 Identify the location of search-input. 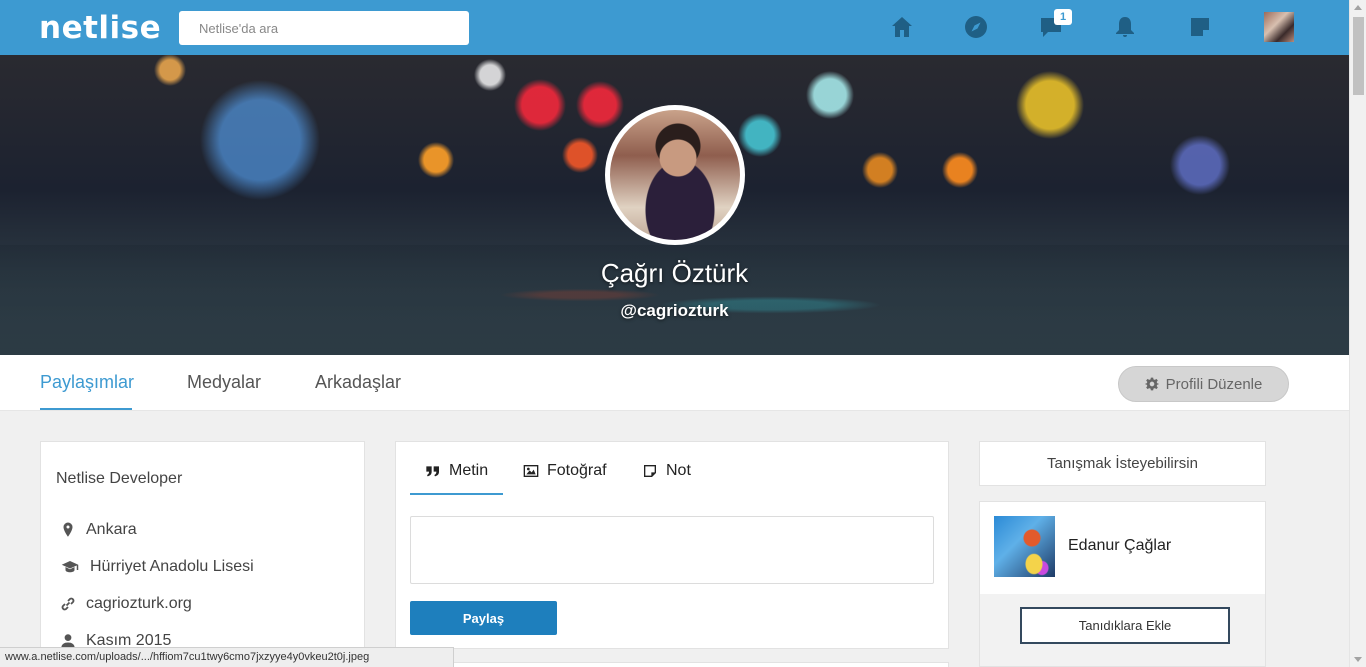
(324, 28).